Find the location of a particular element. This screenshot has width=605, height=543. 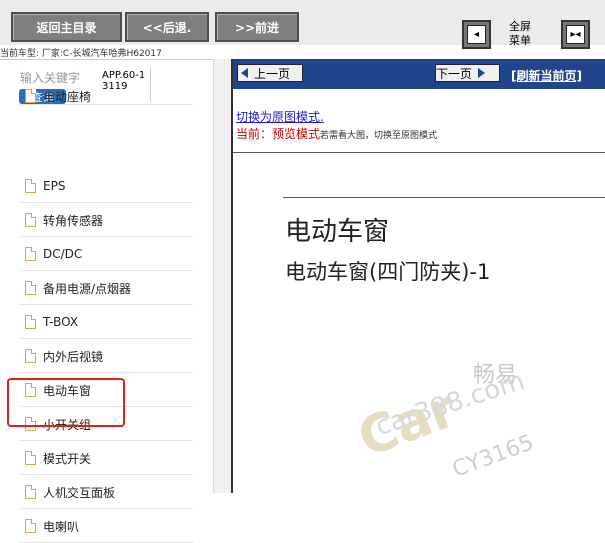

collapse-panel-button: ◂ is located at coordinates (476, 34).